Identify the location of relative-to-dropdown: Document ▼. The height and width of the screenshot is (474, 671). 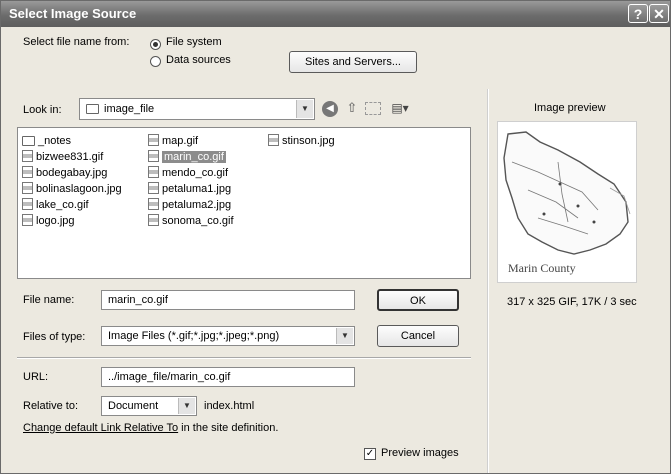
(149, 406).